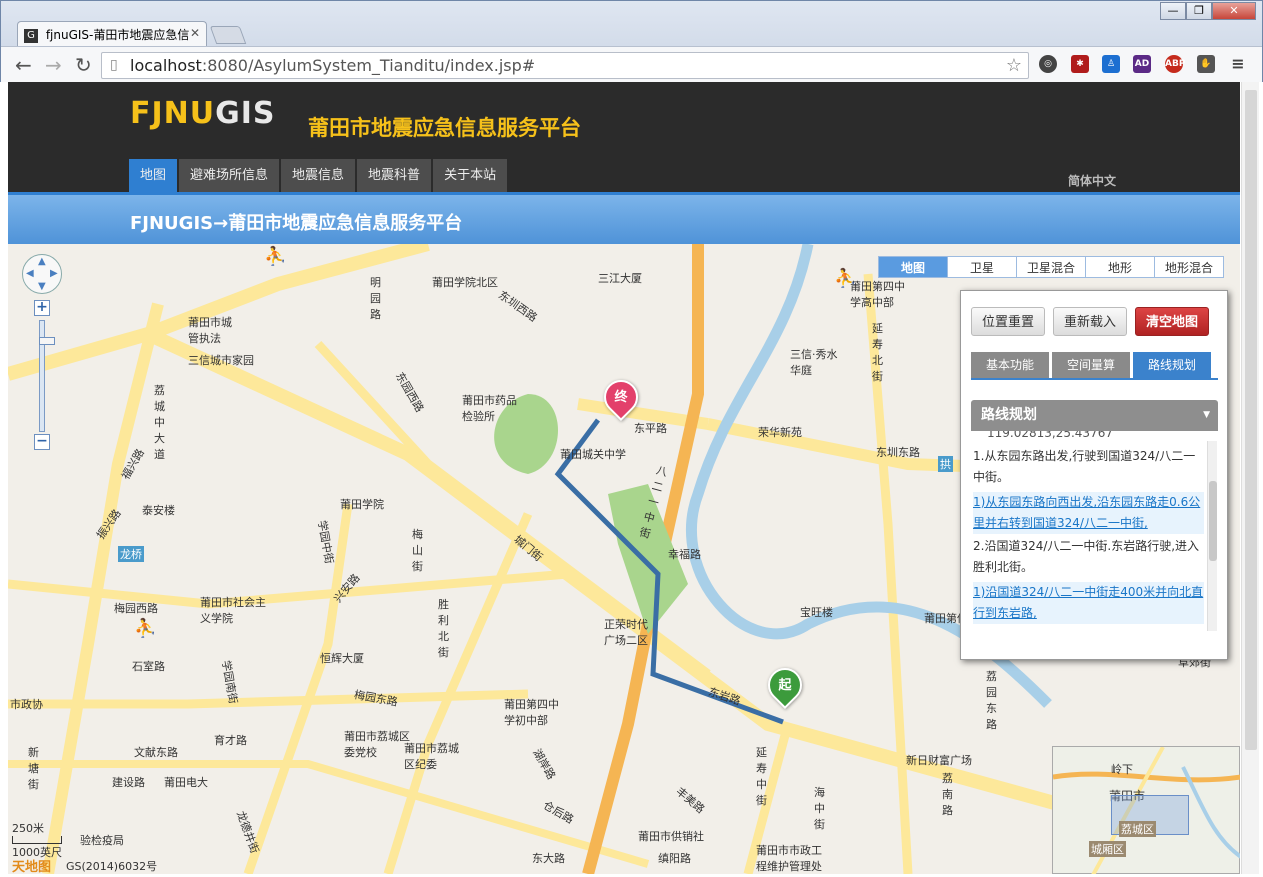 This screenshot has width=1263, height=877. What do you see at coordinates (1212, 536) in the screenshot?
I see `route-scrollbar` at bounding box center [1212, 536].